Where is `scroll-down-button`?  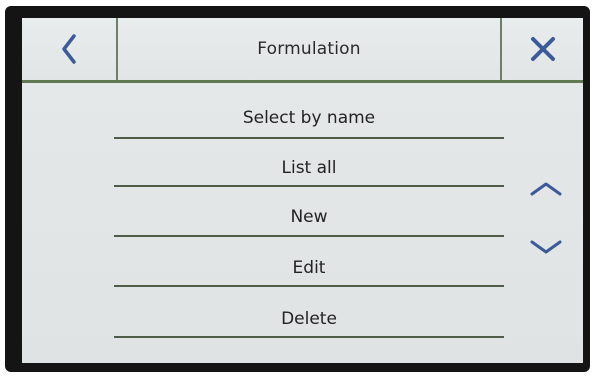 scroll-down-button is located at coordinates (546, 247).